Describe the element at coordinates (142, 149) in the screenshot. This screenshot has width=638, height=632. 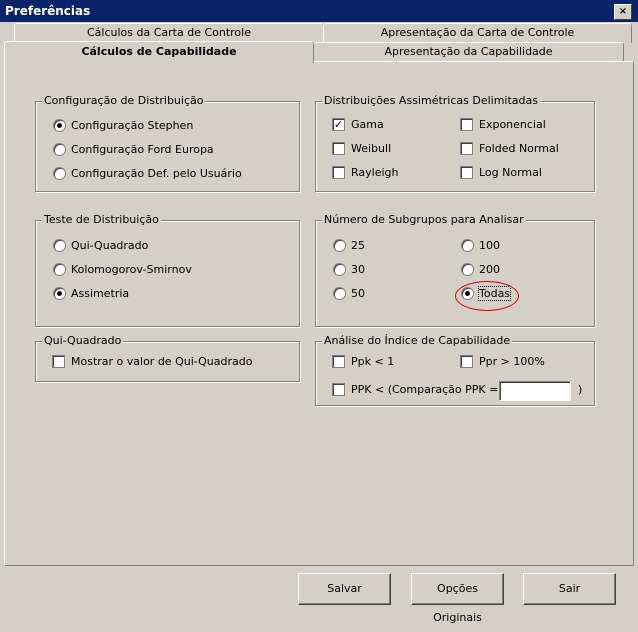
I see `radio-label: Configuração Ford Europa` at that location.